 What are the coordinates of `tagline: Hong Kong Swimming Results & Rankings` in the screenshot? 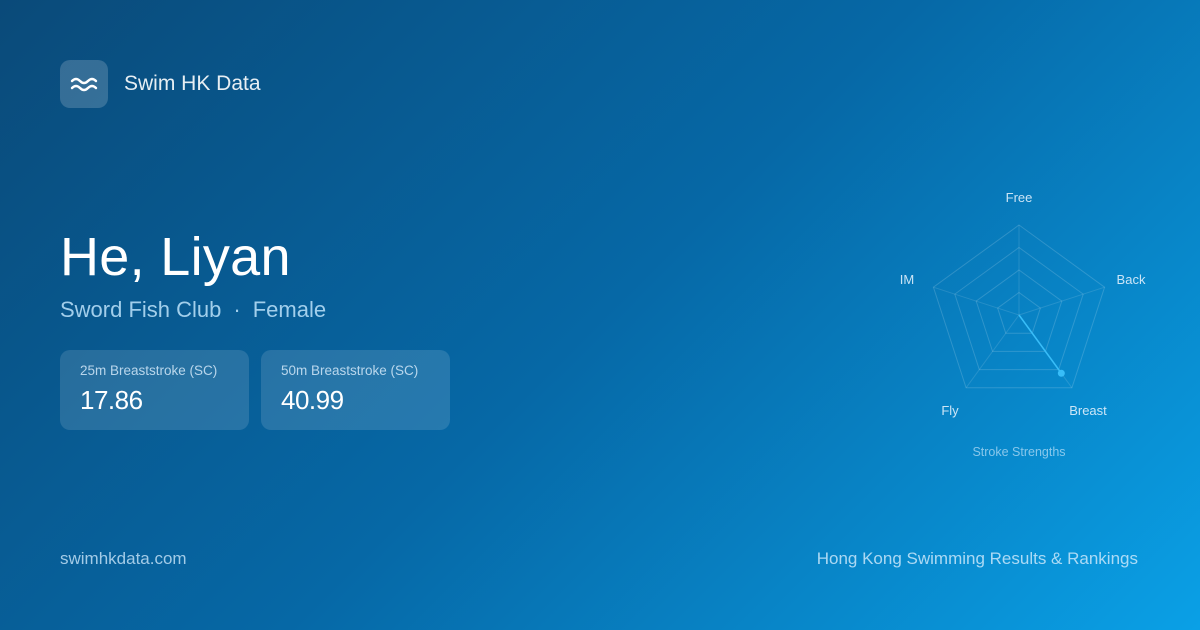 It's located at (977, 558).